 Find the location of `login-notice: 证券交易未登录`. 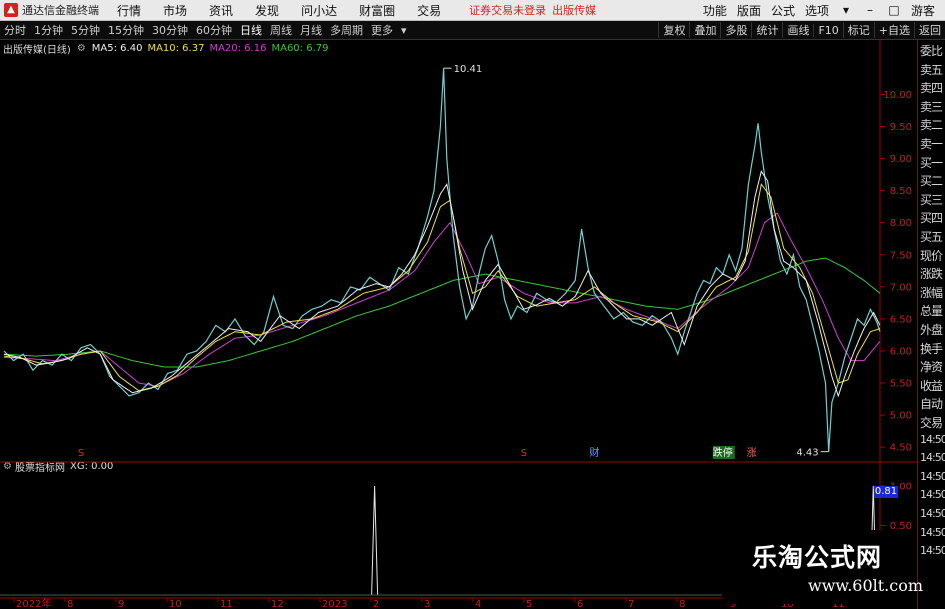

login-notice: 证券交易未登录 is located at coordinates (507, 10).